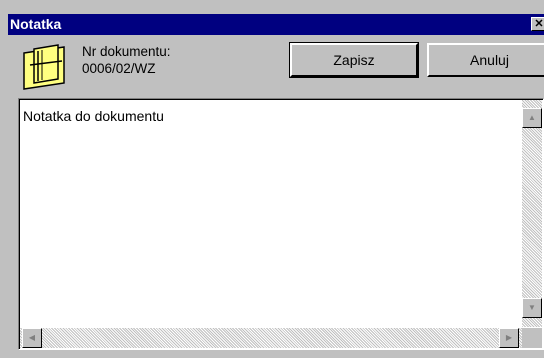 This screenshot has width=544, height=358. I want to click on cancel-button: Anuluj, so click(485, 60).